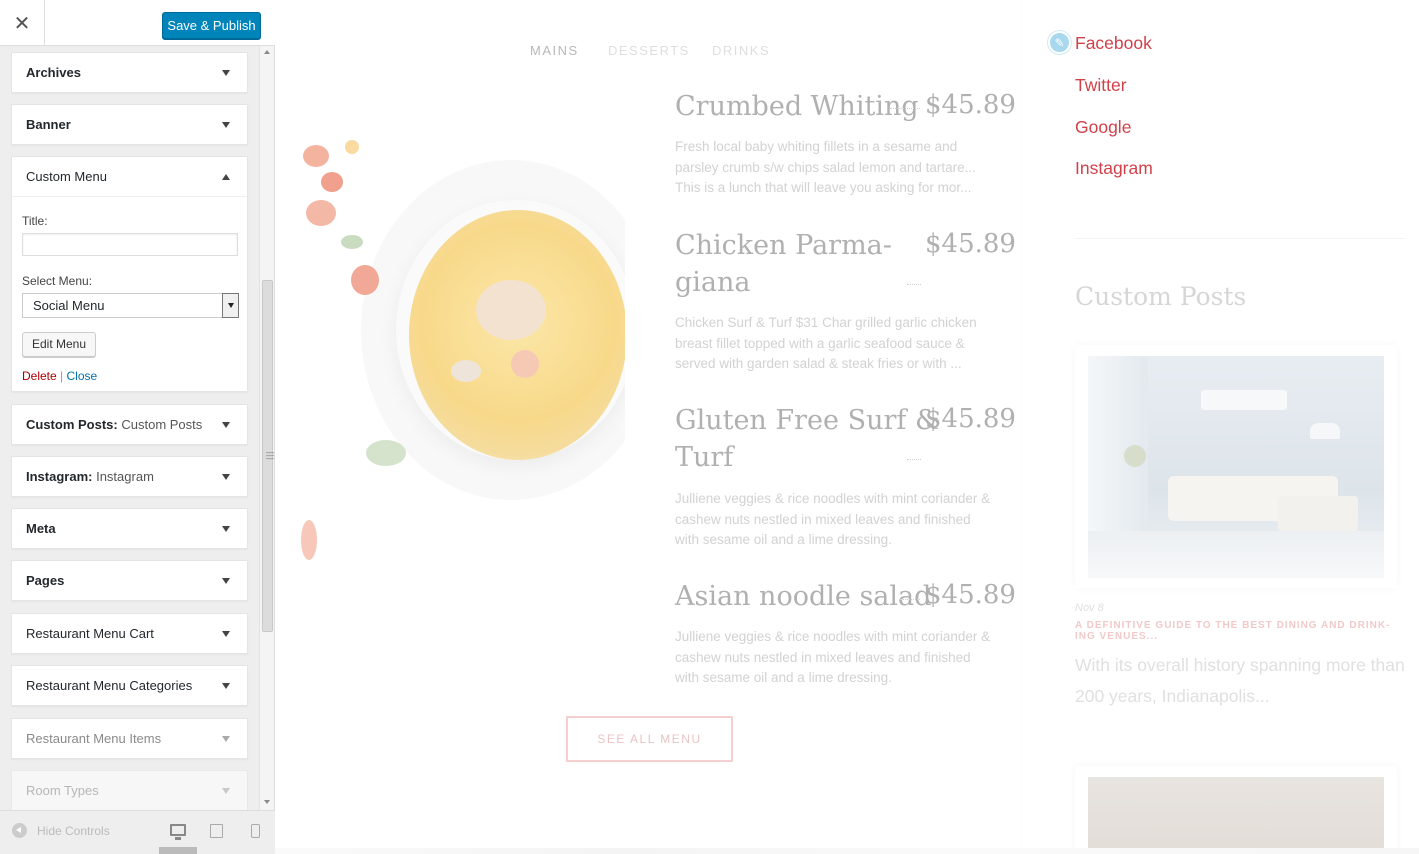 The width and height of the screenshot is (1419, 854). Describe the element at coordinates (230, 305) in the screenshot. I see `dropdown-arrow-icon` at that location.